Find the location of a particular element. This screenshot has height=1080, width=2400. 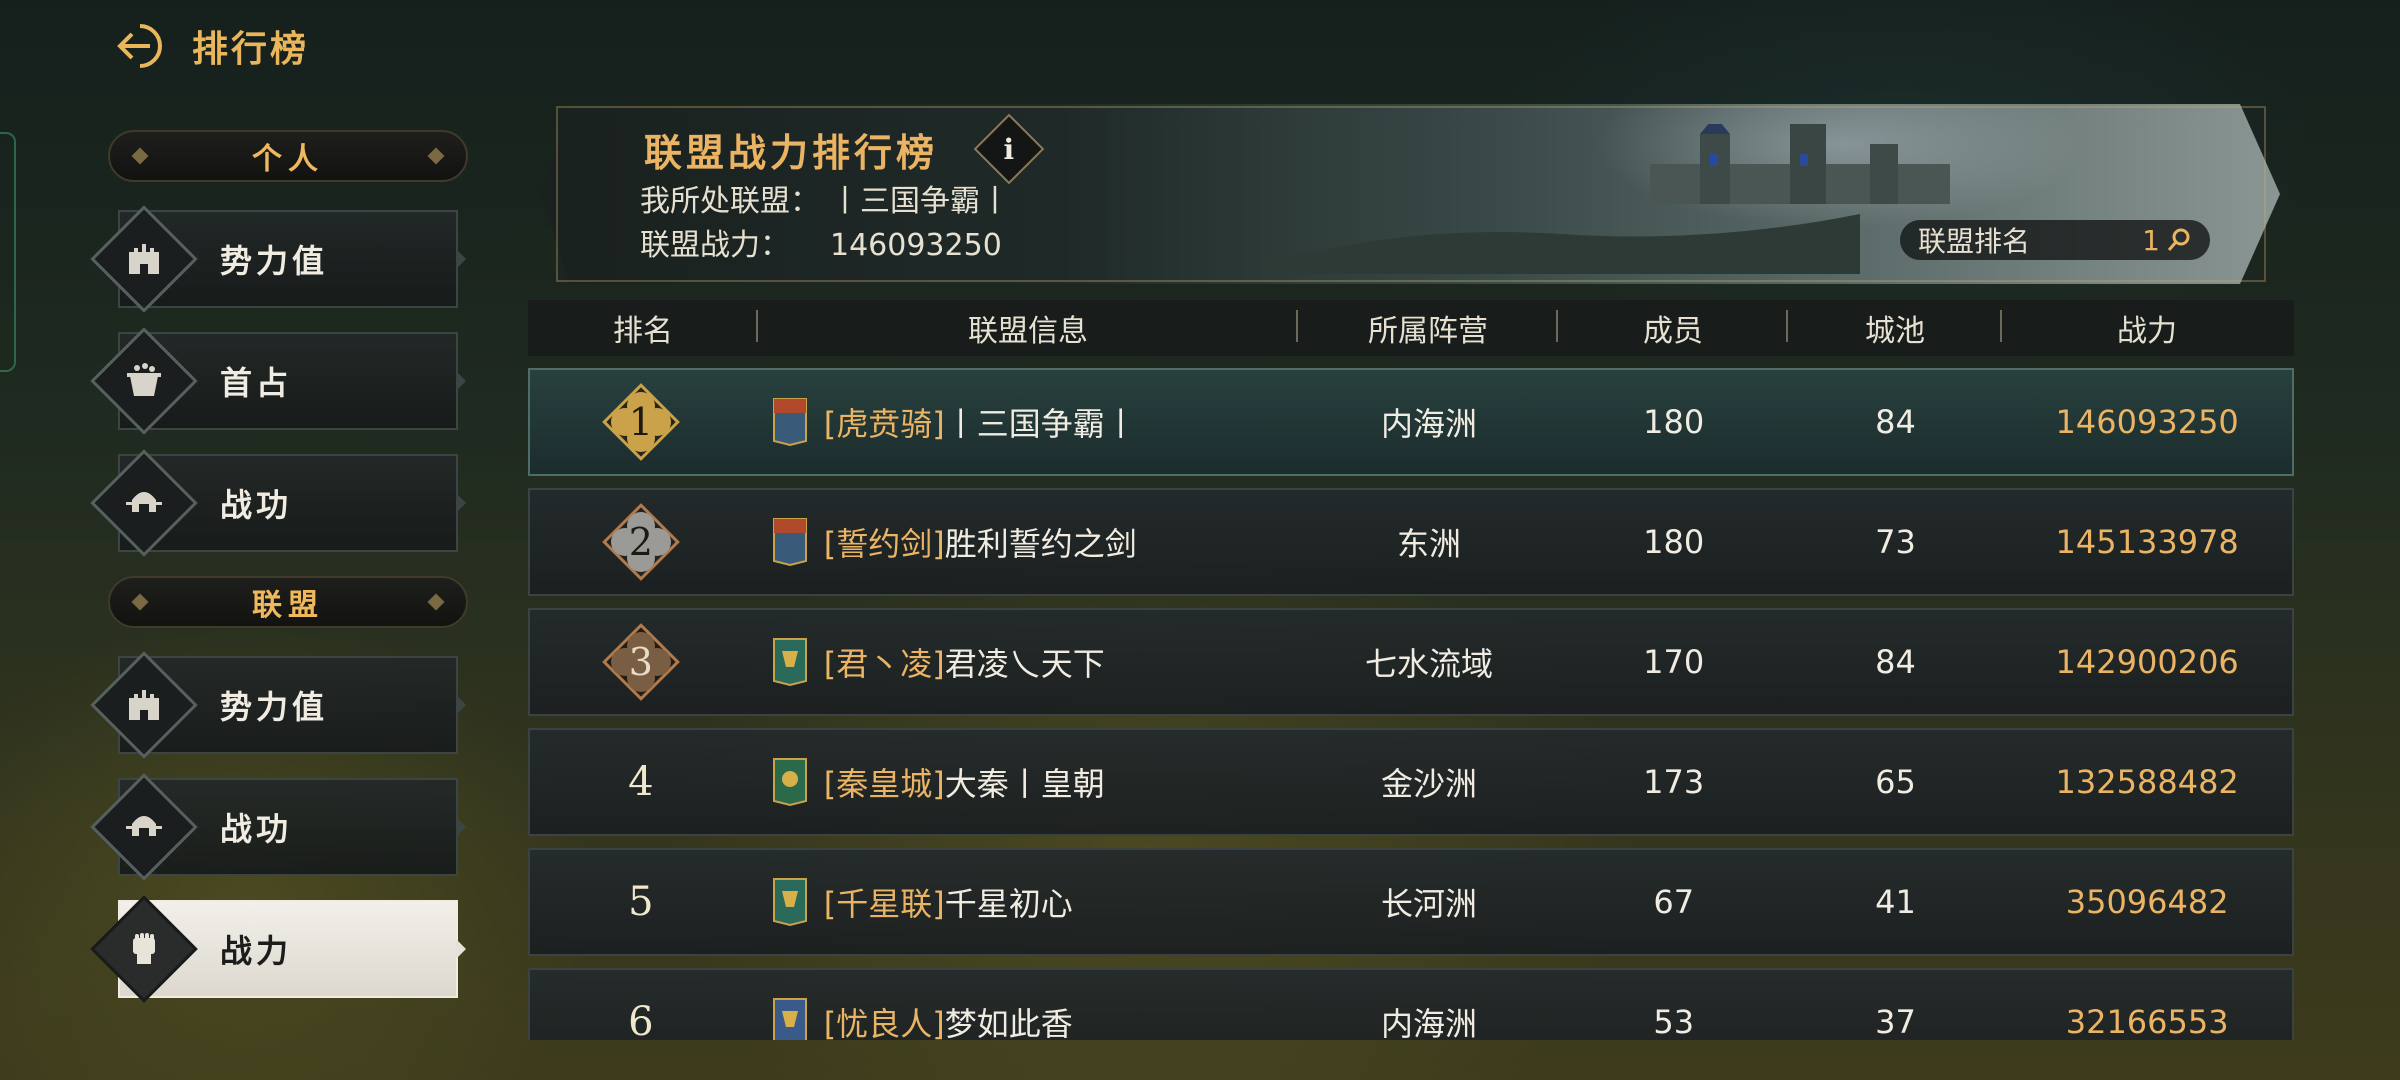

sidebar-item-alliance-power: 战力 is located at coordinates (278, 949).